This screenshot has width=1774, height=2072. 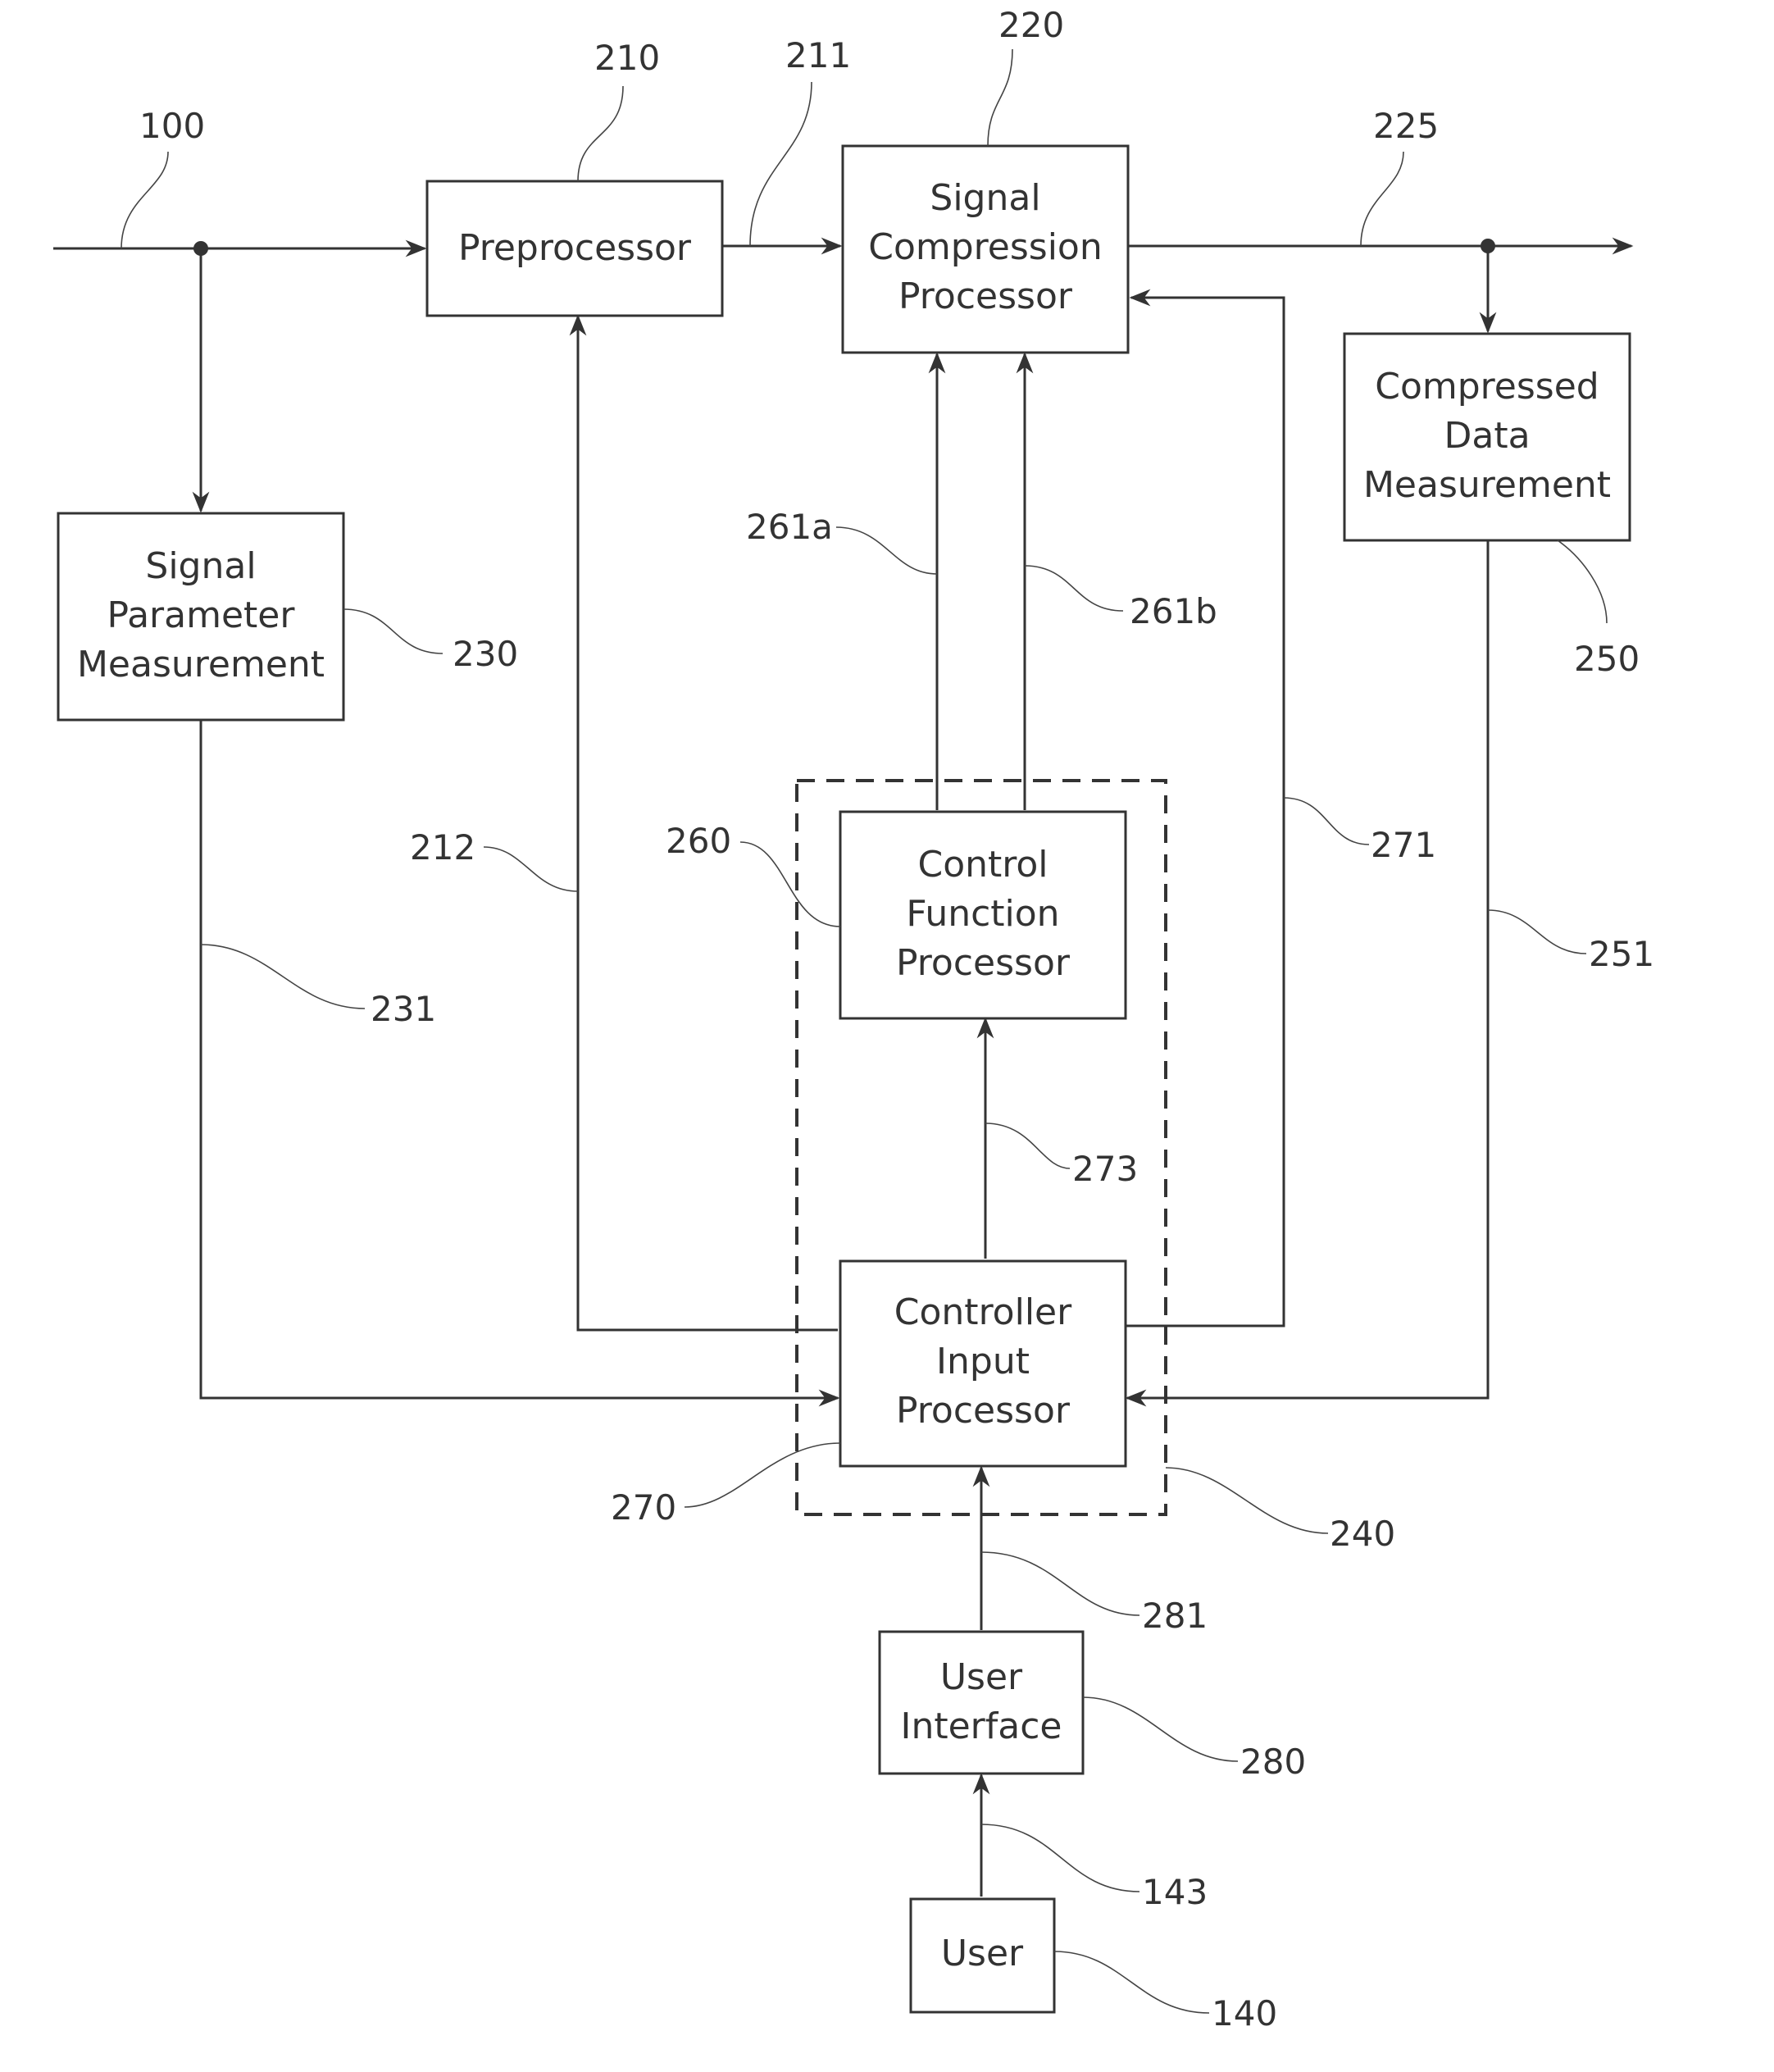 What do you see at coordinates (1308, 974) in the screenshot?
I see `cdm-to-cip-line` at bounding box center [1308, 974].